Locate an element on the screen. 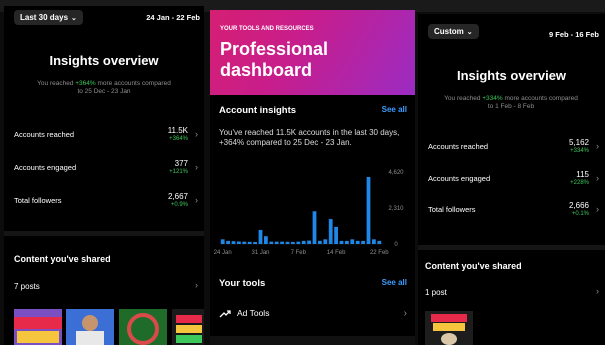 The width and height of the screenshot is (605, 345). see-all-tools-link: See all is located at coordinates (394, 282).